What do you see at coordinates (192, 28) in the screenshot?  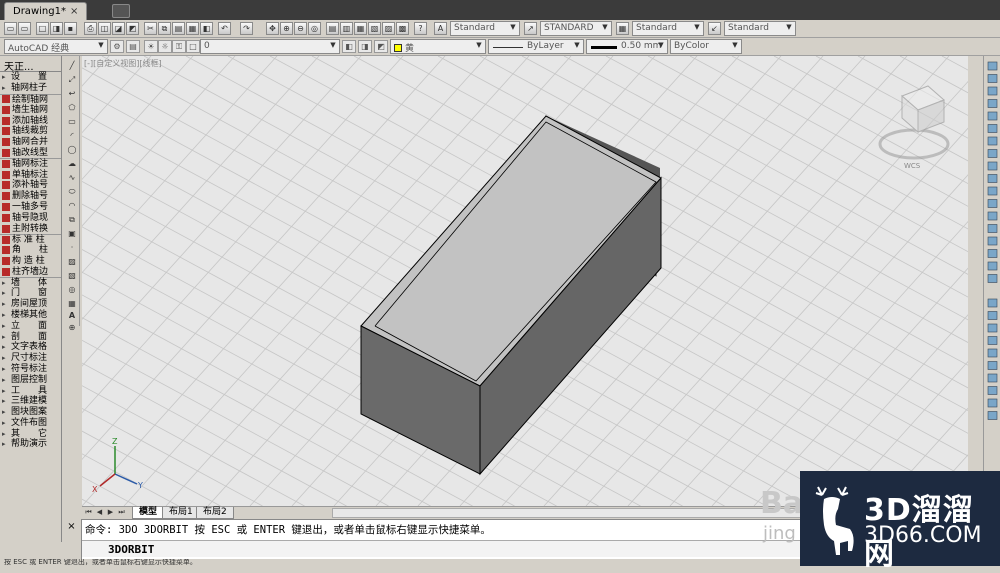 I see `match-prop-icon: ▦` at bounding box center [192, 28].